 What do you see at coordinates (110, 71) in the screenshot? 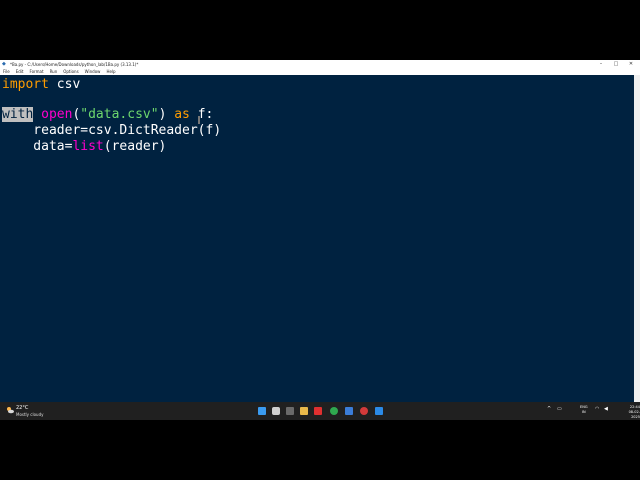
I see `menu-help: Help` at bounding box center [110, 71].